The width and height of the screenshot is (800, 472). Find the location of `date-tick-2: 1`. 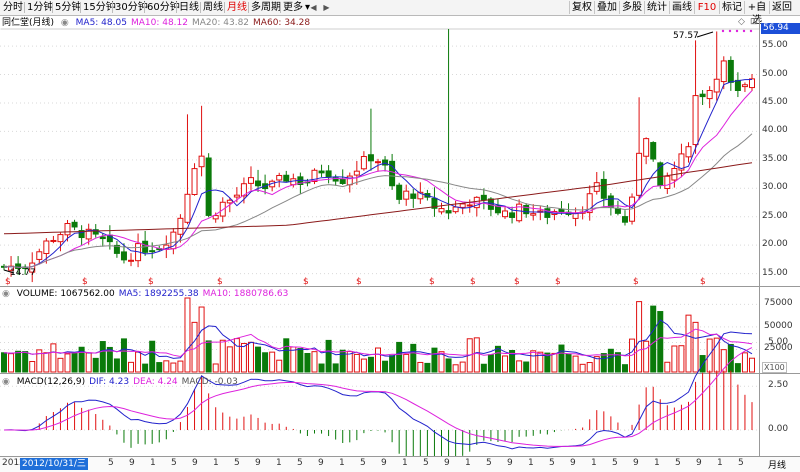

date-tick-2: 1 is located at coordinates (153, 463).